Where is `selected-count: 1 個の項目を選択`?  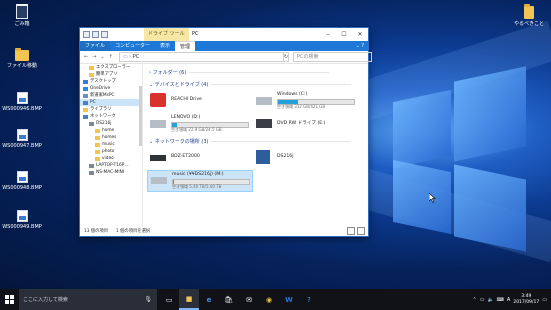 selected-count: 1 個の項目を選択 is located at coordinates (133, 231).